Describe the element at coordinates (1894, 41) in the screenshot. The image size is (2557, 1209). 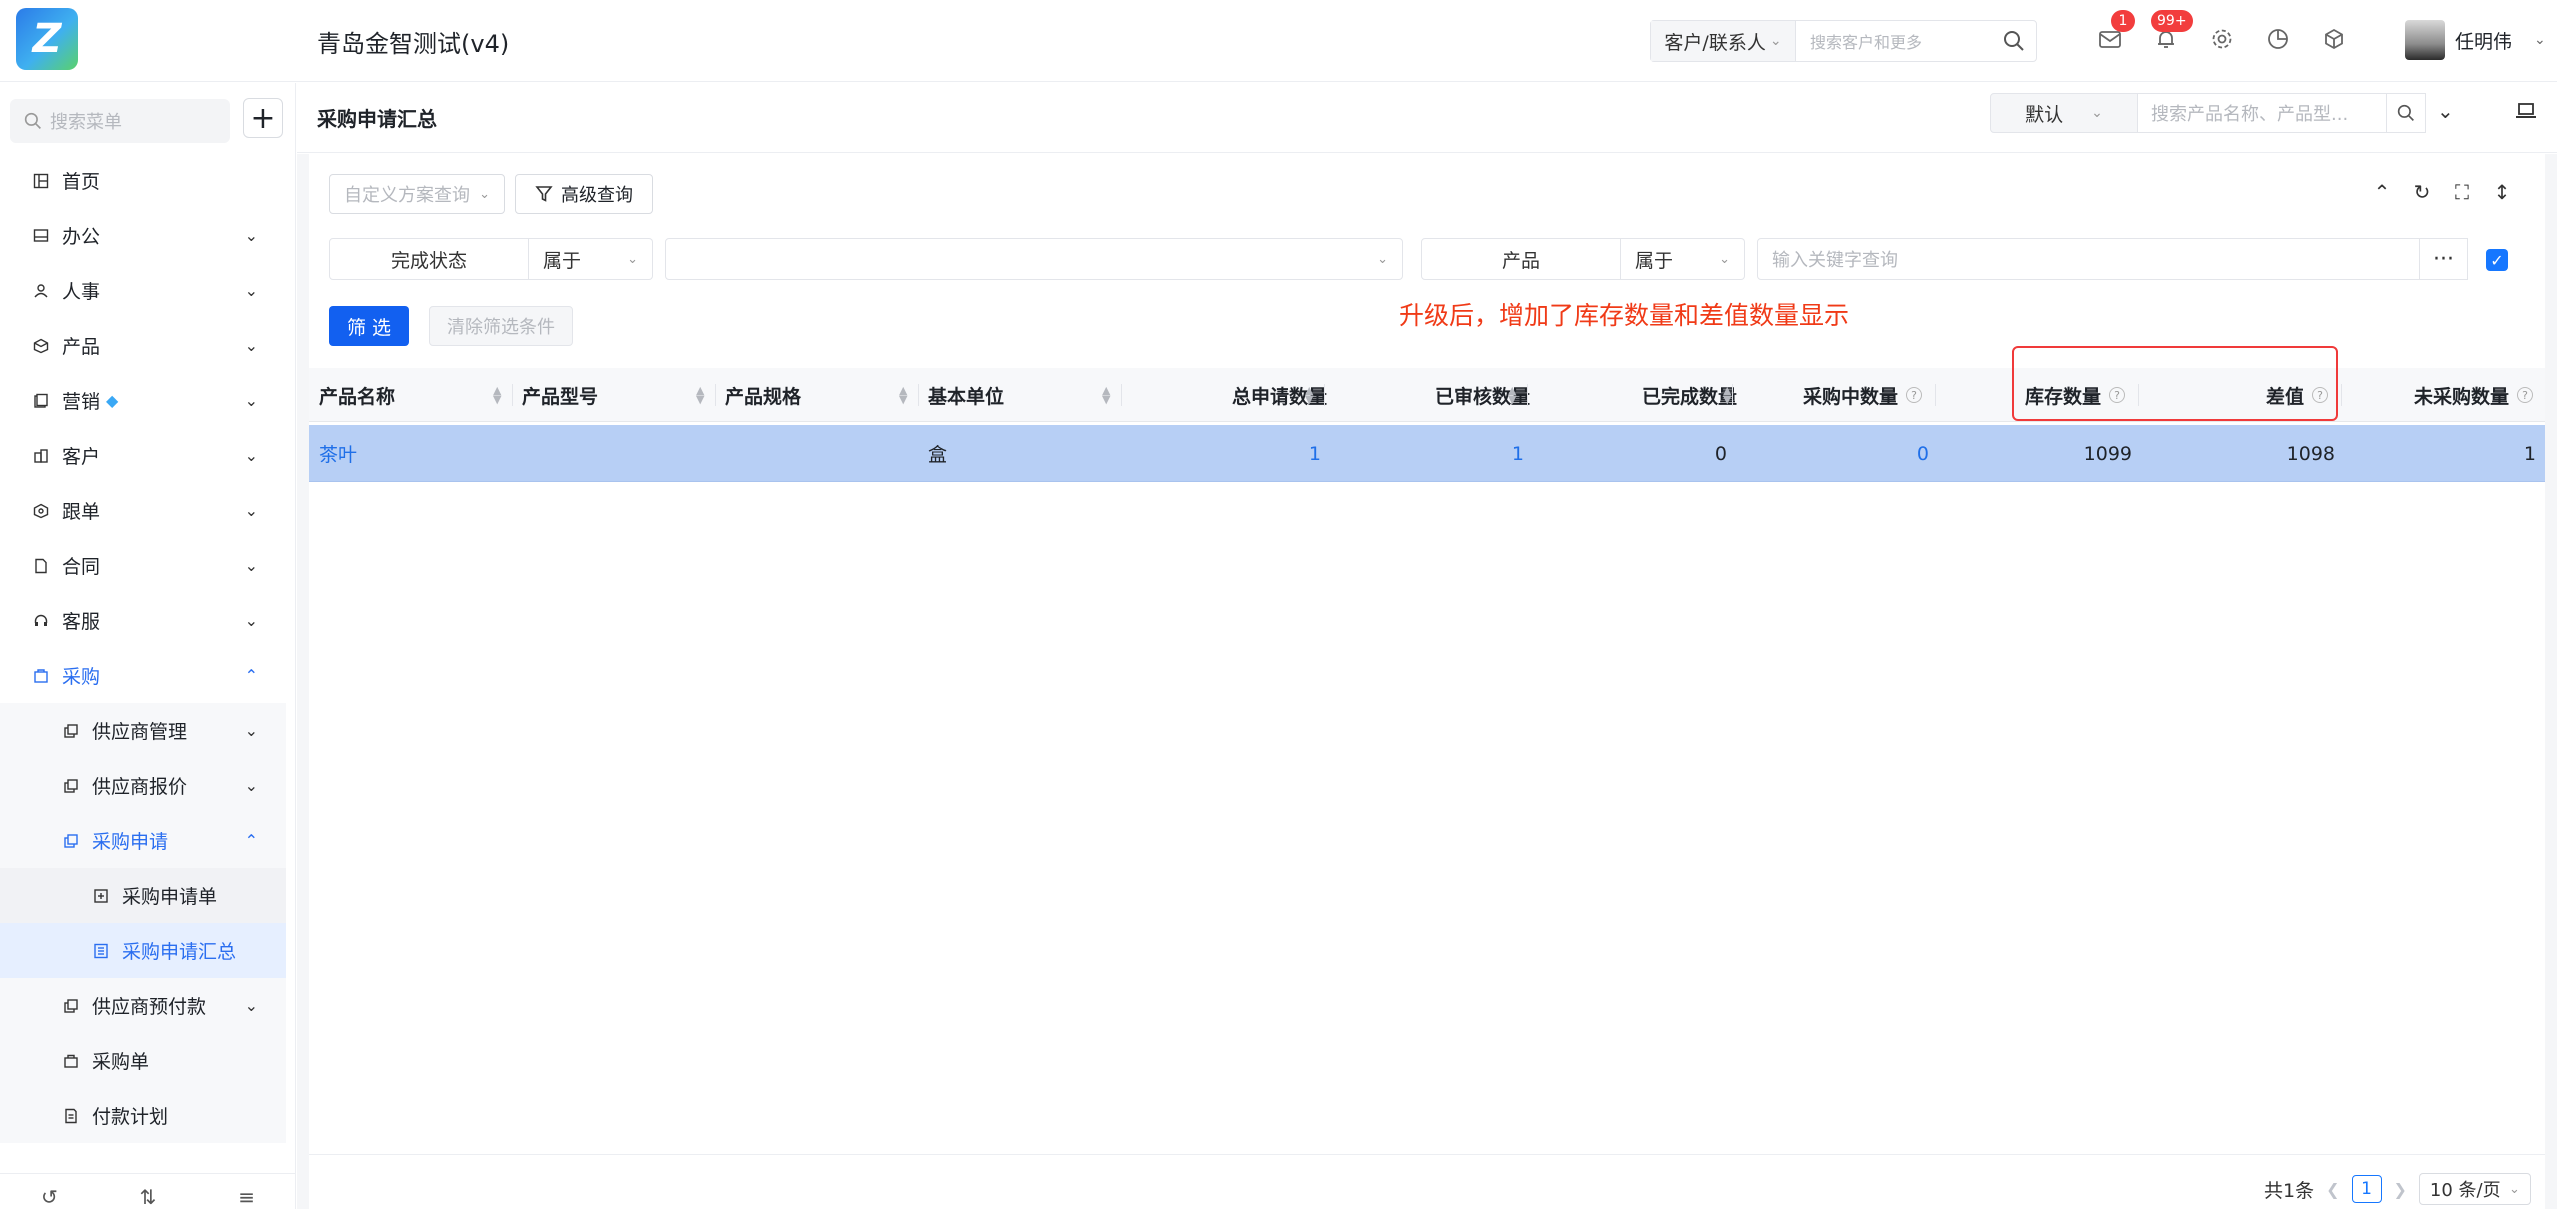
I see `global-search-input: 搜索客户和更多` at that location.